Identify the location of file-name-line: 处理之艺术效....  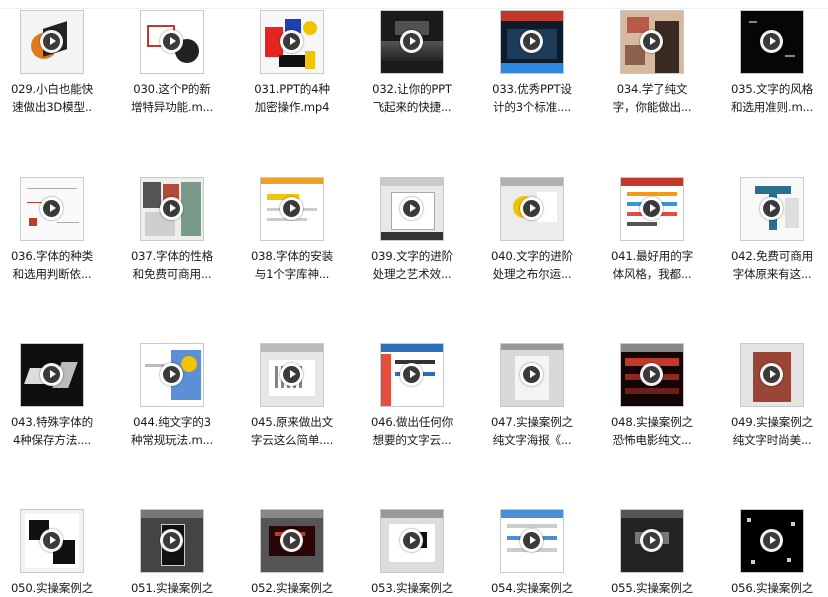
(412, 274).